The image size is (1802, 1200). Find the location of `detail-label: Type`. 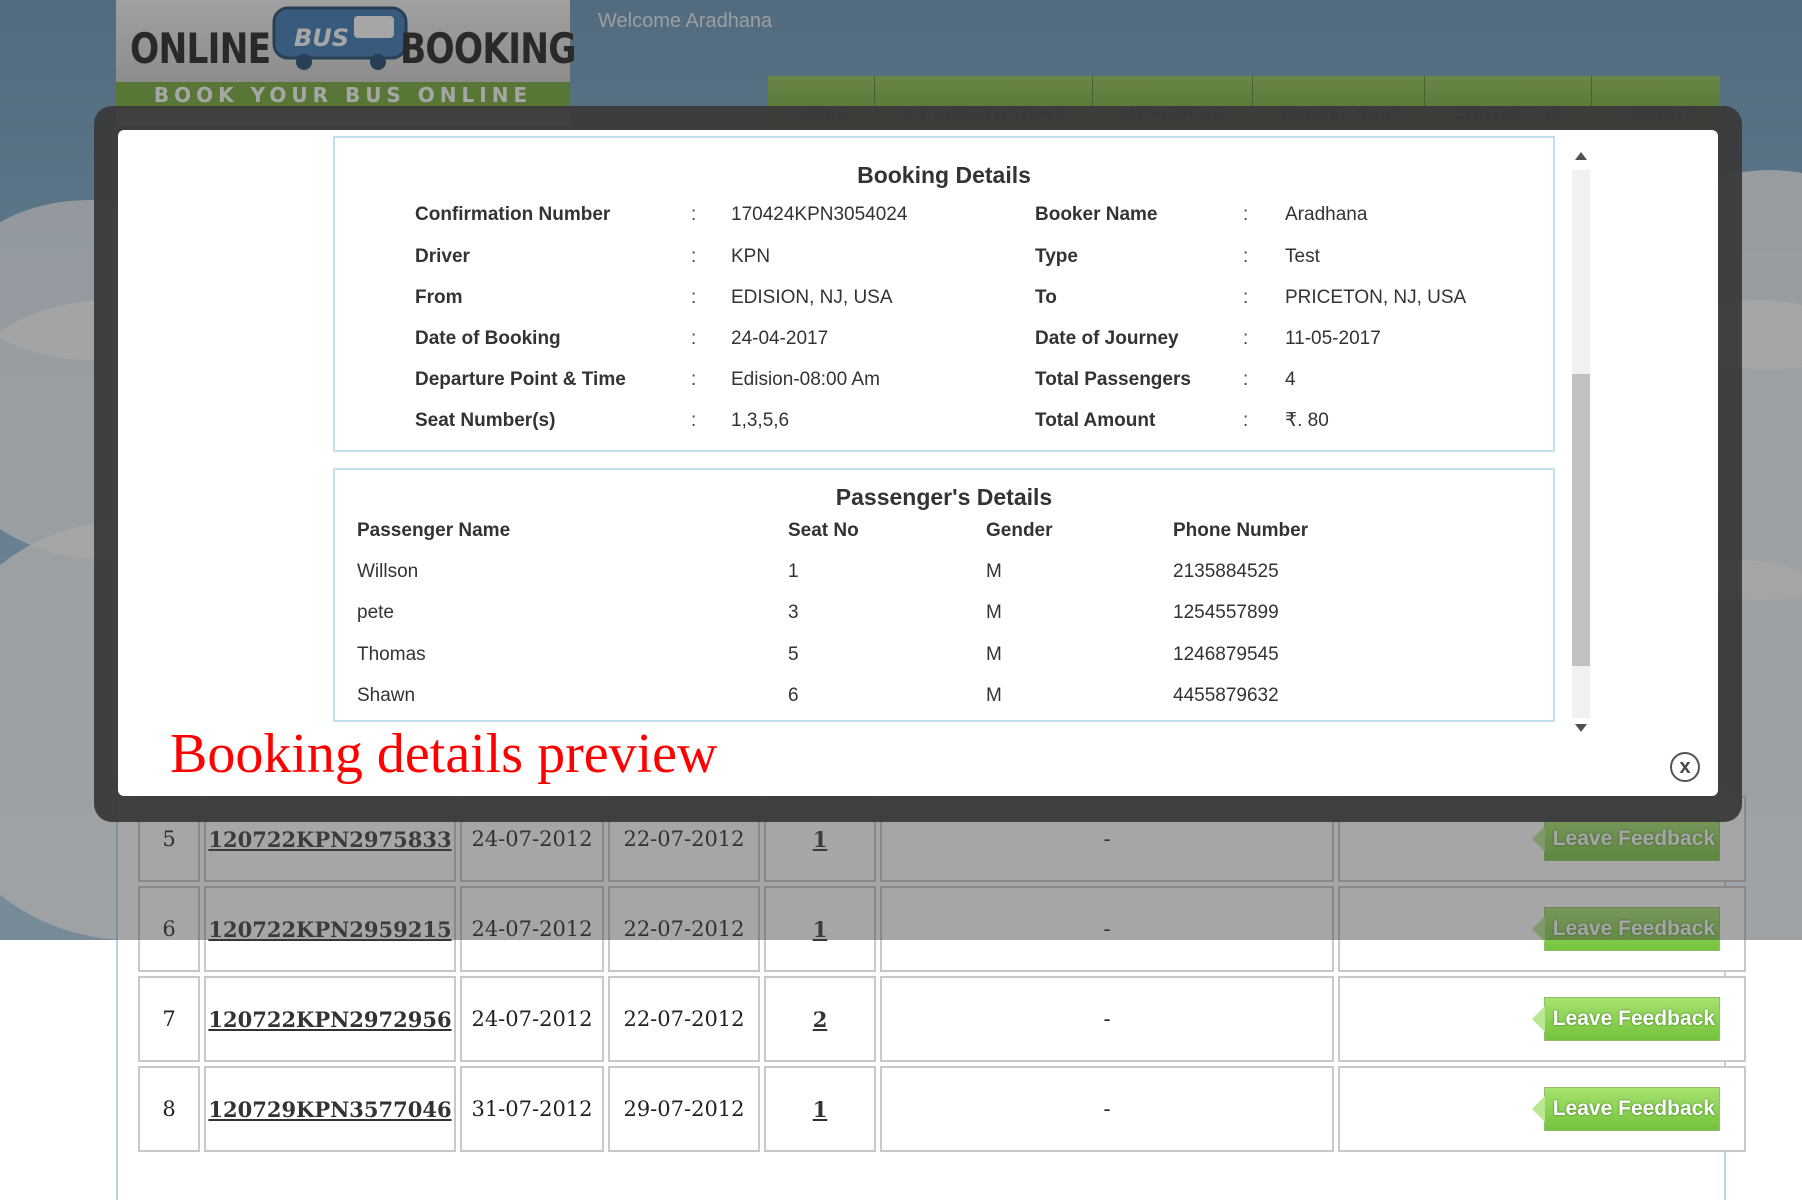

detail-label: Type is located at coordinates (1056, 256).